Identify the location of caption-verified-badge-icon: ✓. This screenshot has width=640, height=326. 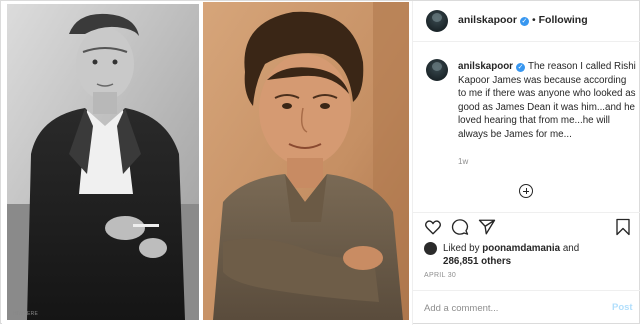
(520, 67).